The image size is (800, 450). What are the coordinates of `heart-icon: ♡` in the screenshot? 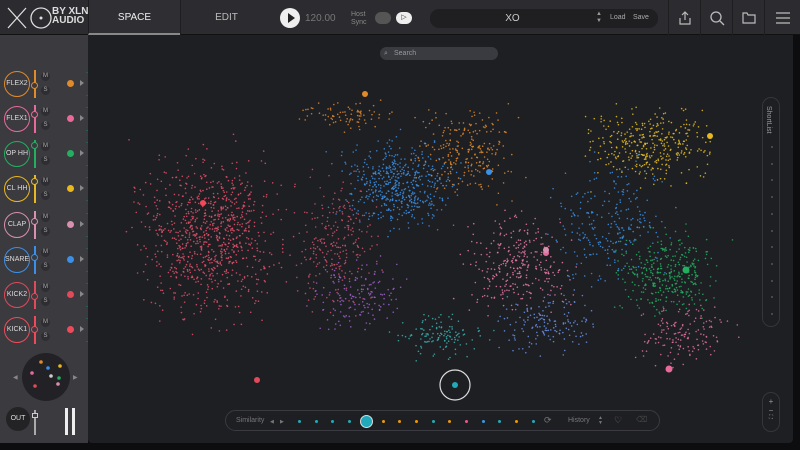 It's located at (618, 420).